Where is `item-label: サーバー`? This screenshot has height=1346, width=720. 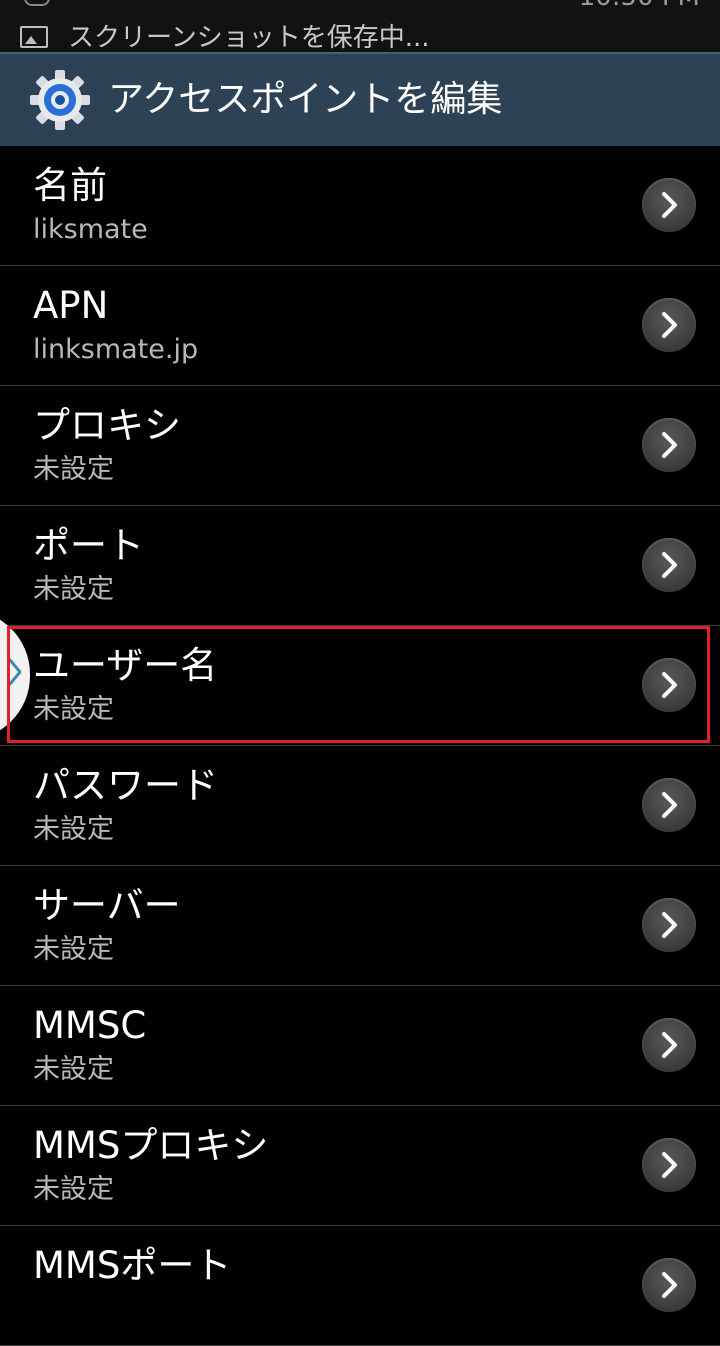 item-label: サーバー is located at coordinates (107, 905).